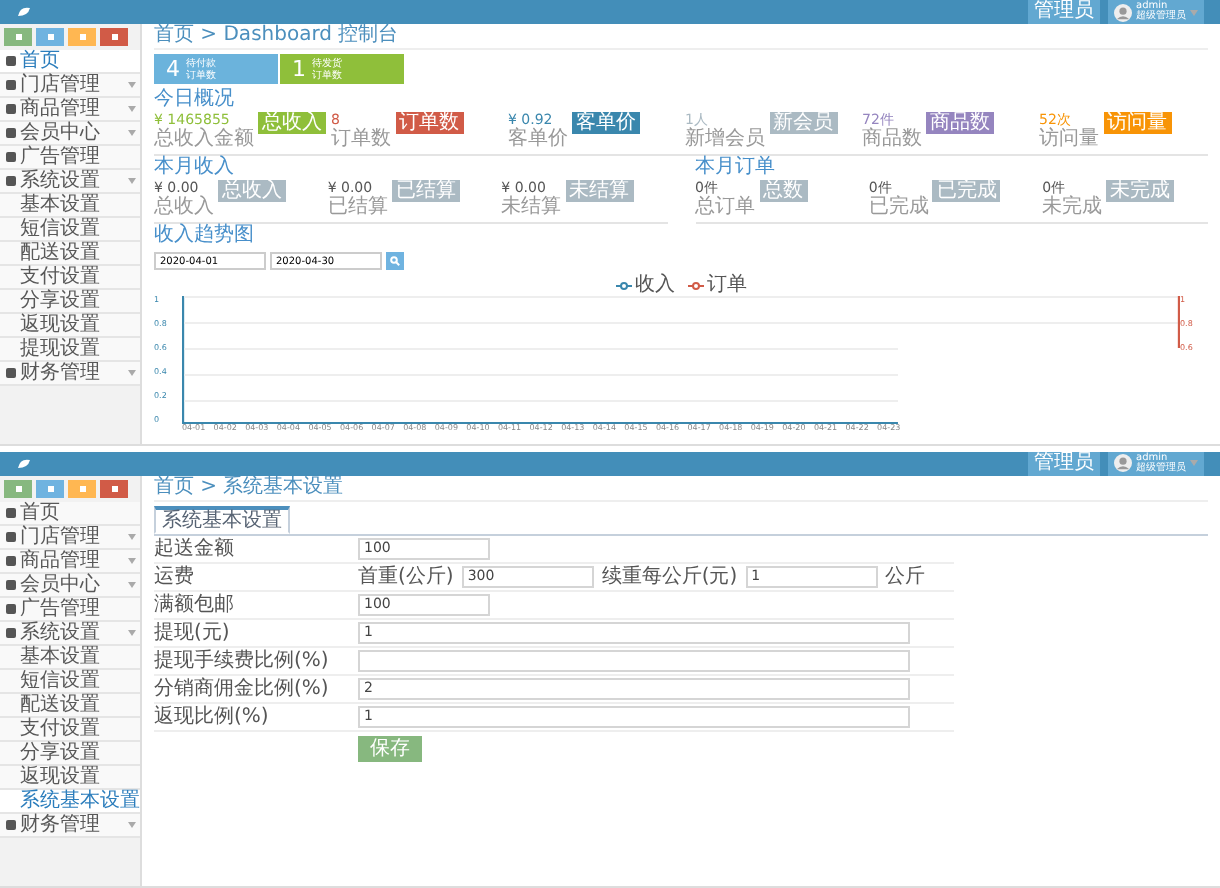  I want to click on field-label: 分销商佣金比例(%), so click(242, 688).